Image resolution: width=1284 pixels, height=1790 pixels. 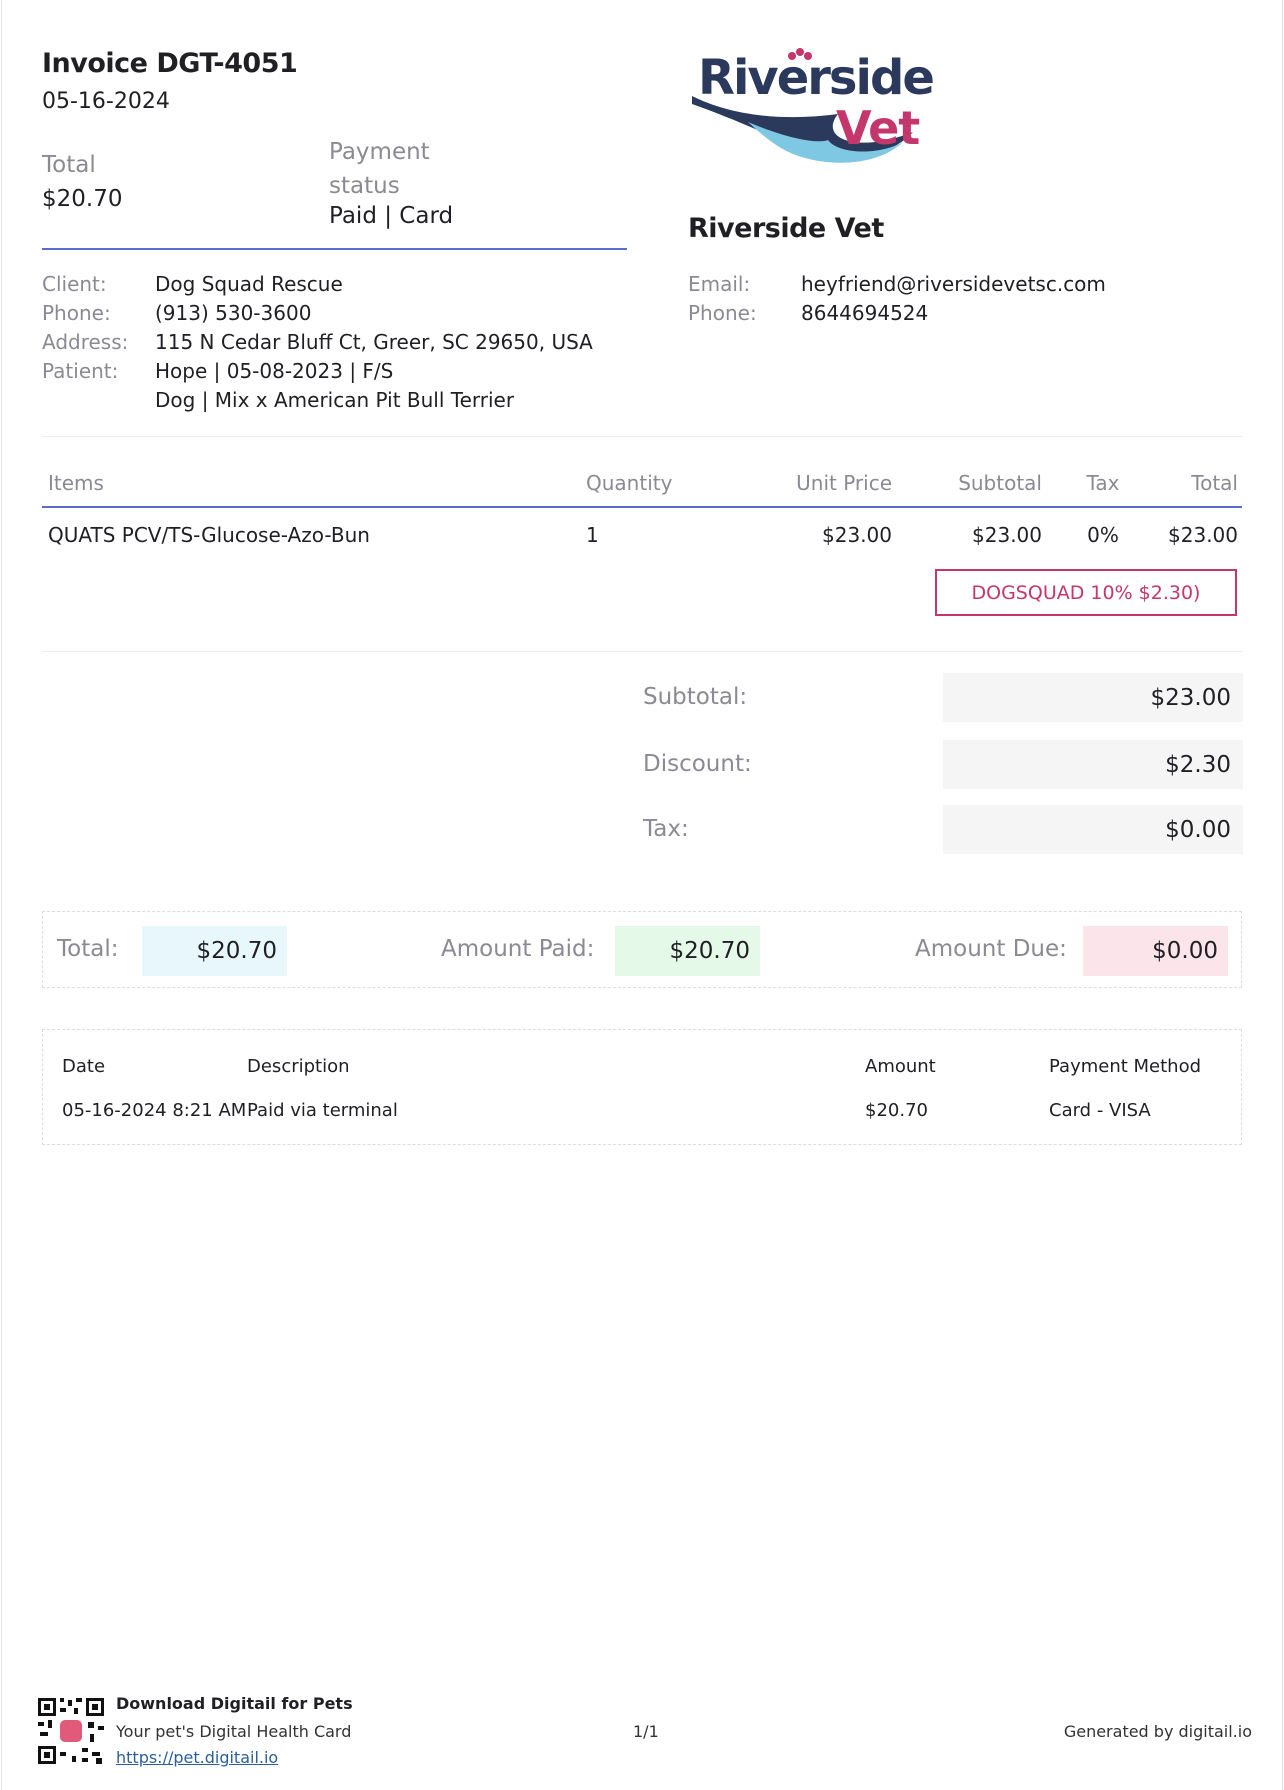 I want to click on client-label: Client:, so click(x=74, y=284).